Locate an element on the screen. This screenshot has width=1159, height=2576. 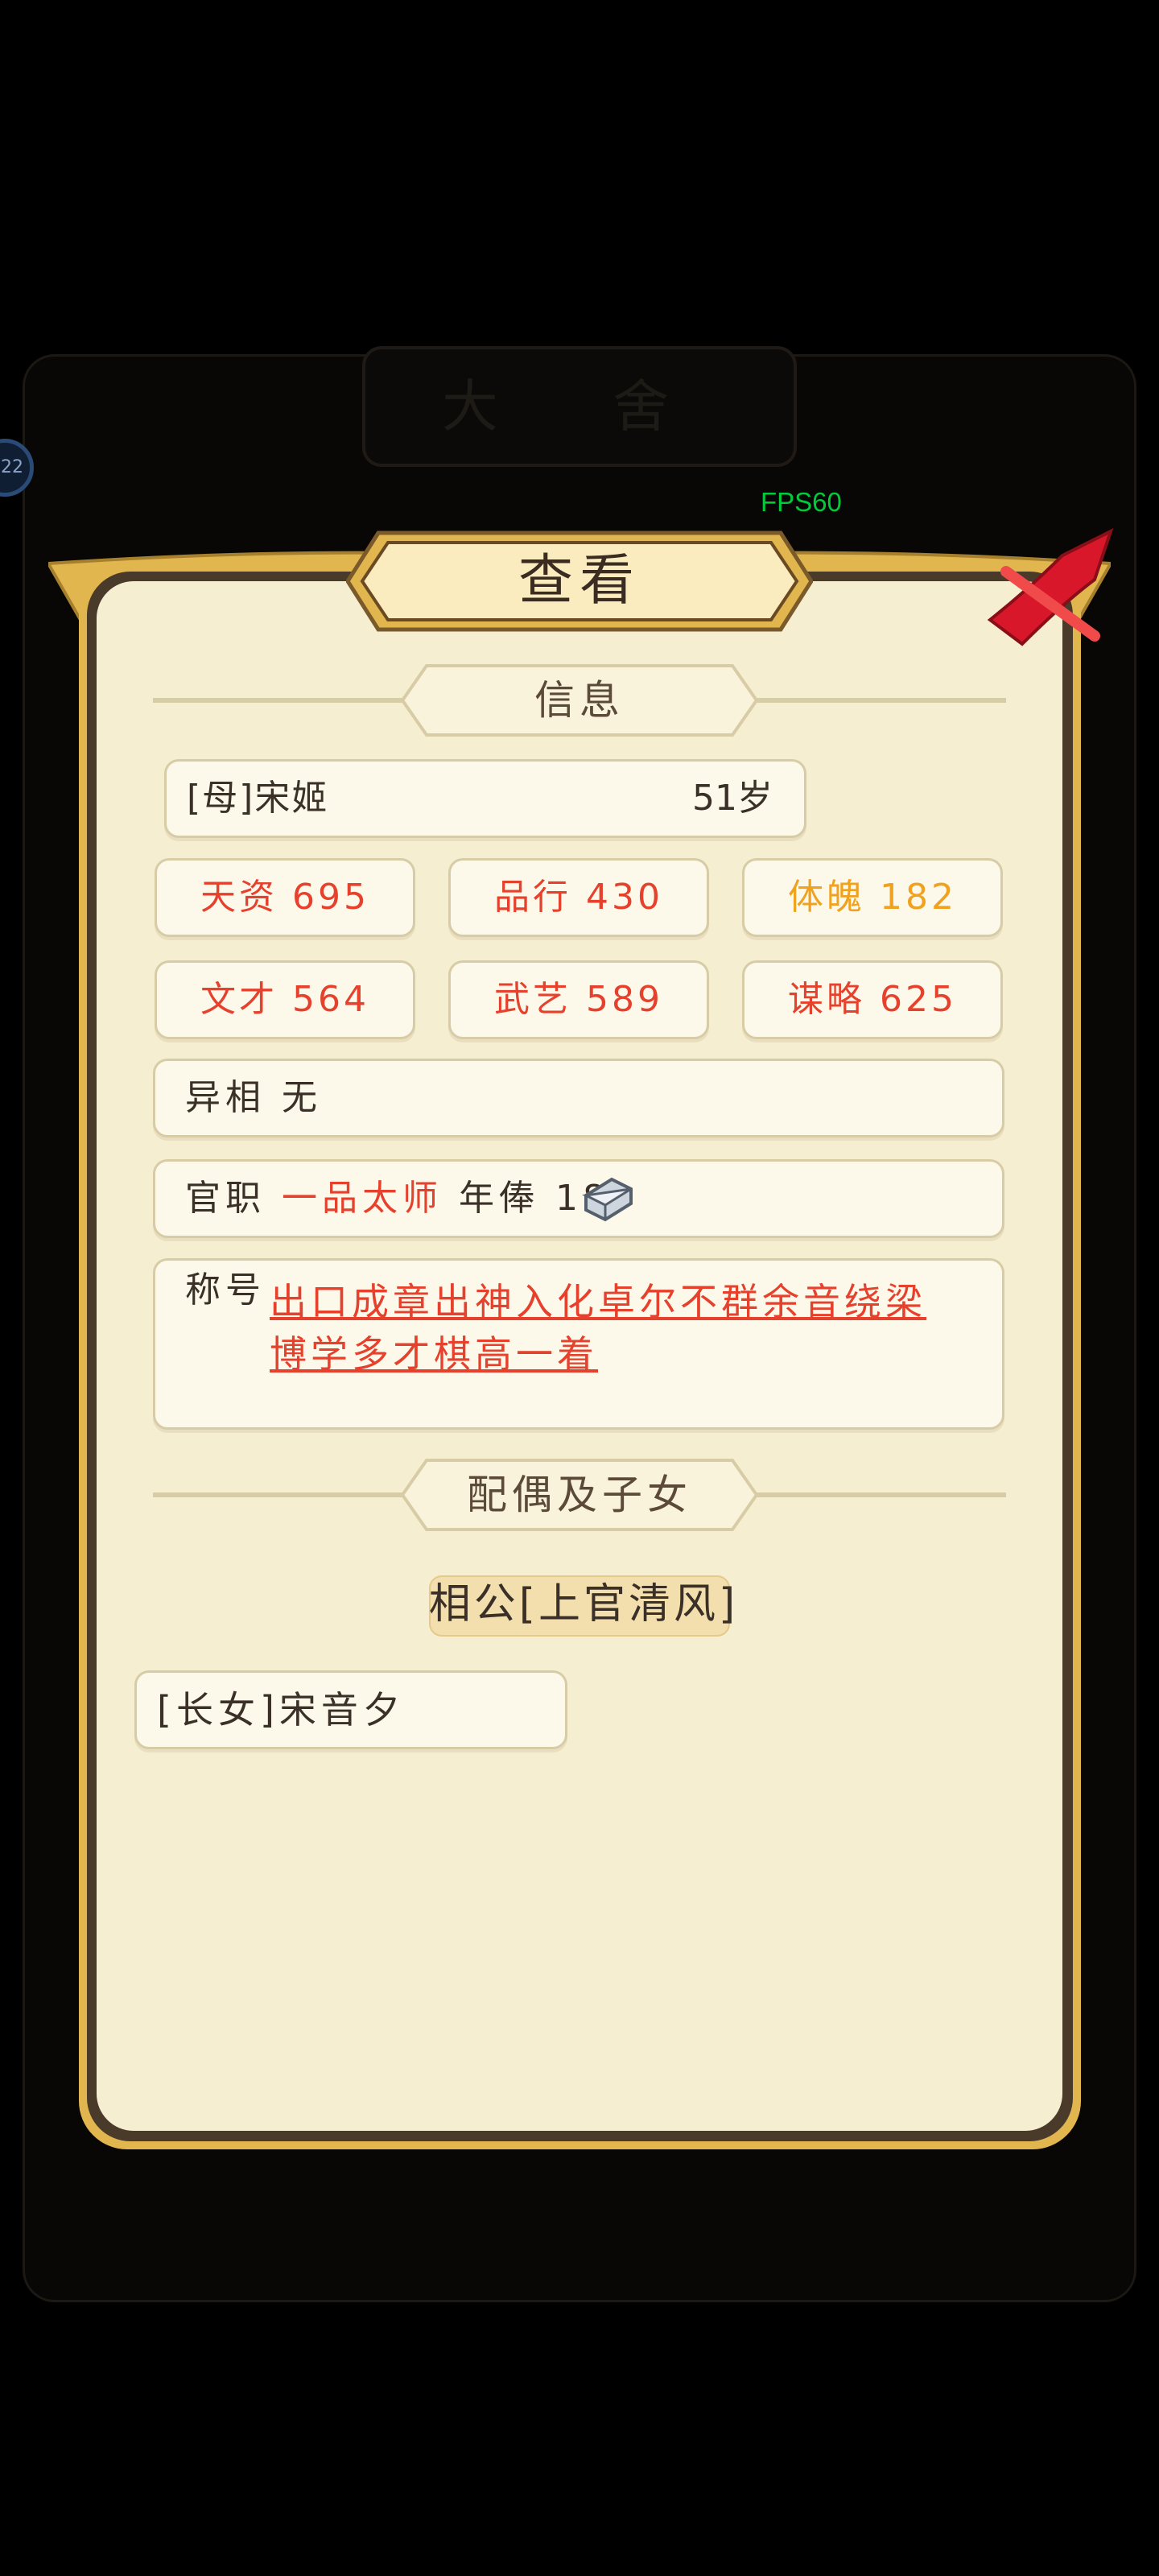
spouse-button: 相公[上官清风] is located at coordinates (584, 1604).